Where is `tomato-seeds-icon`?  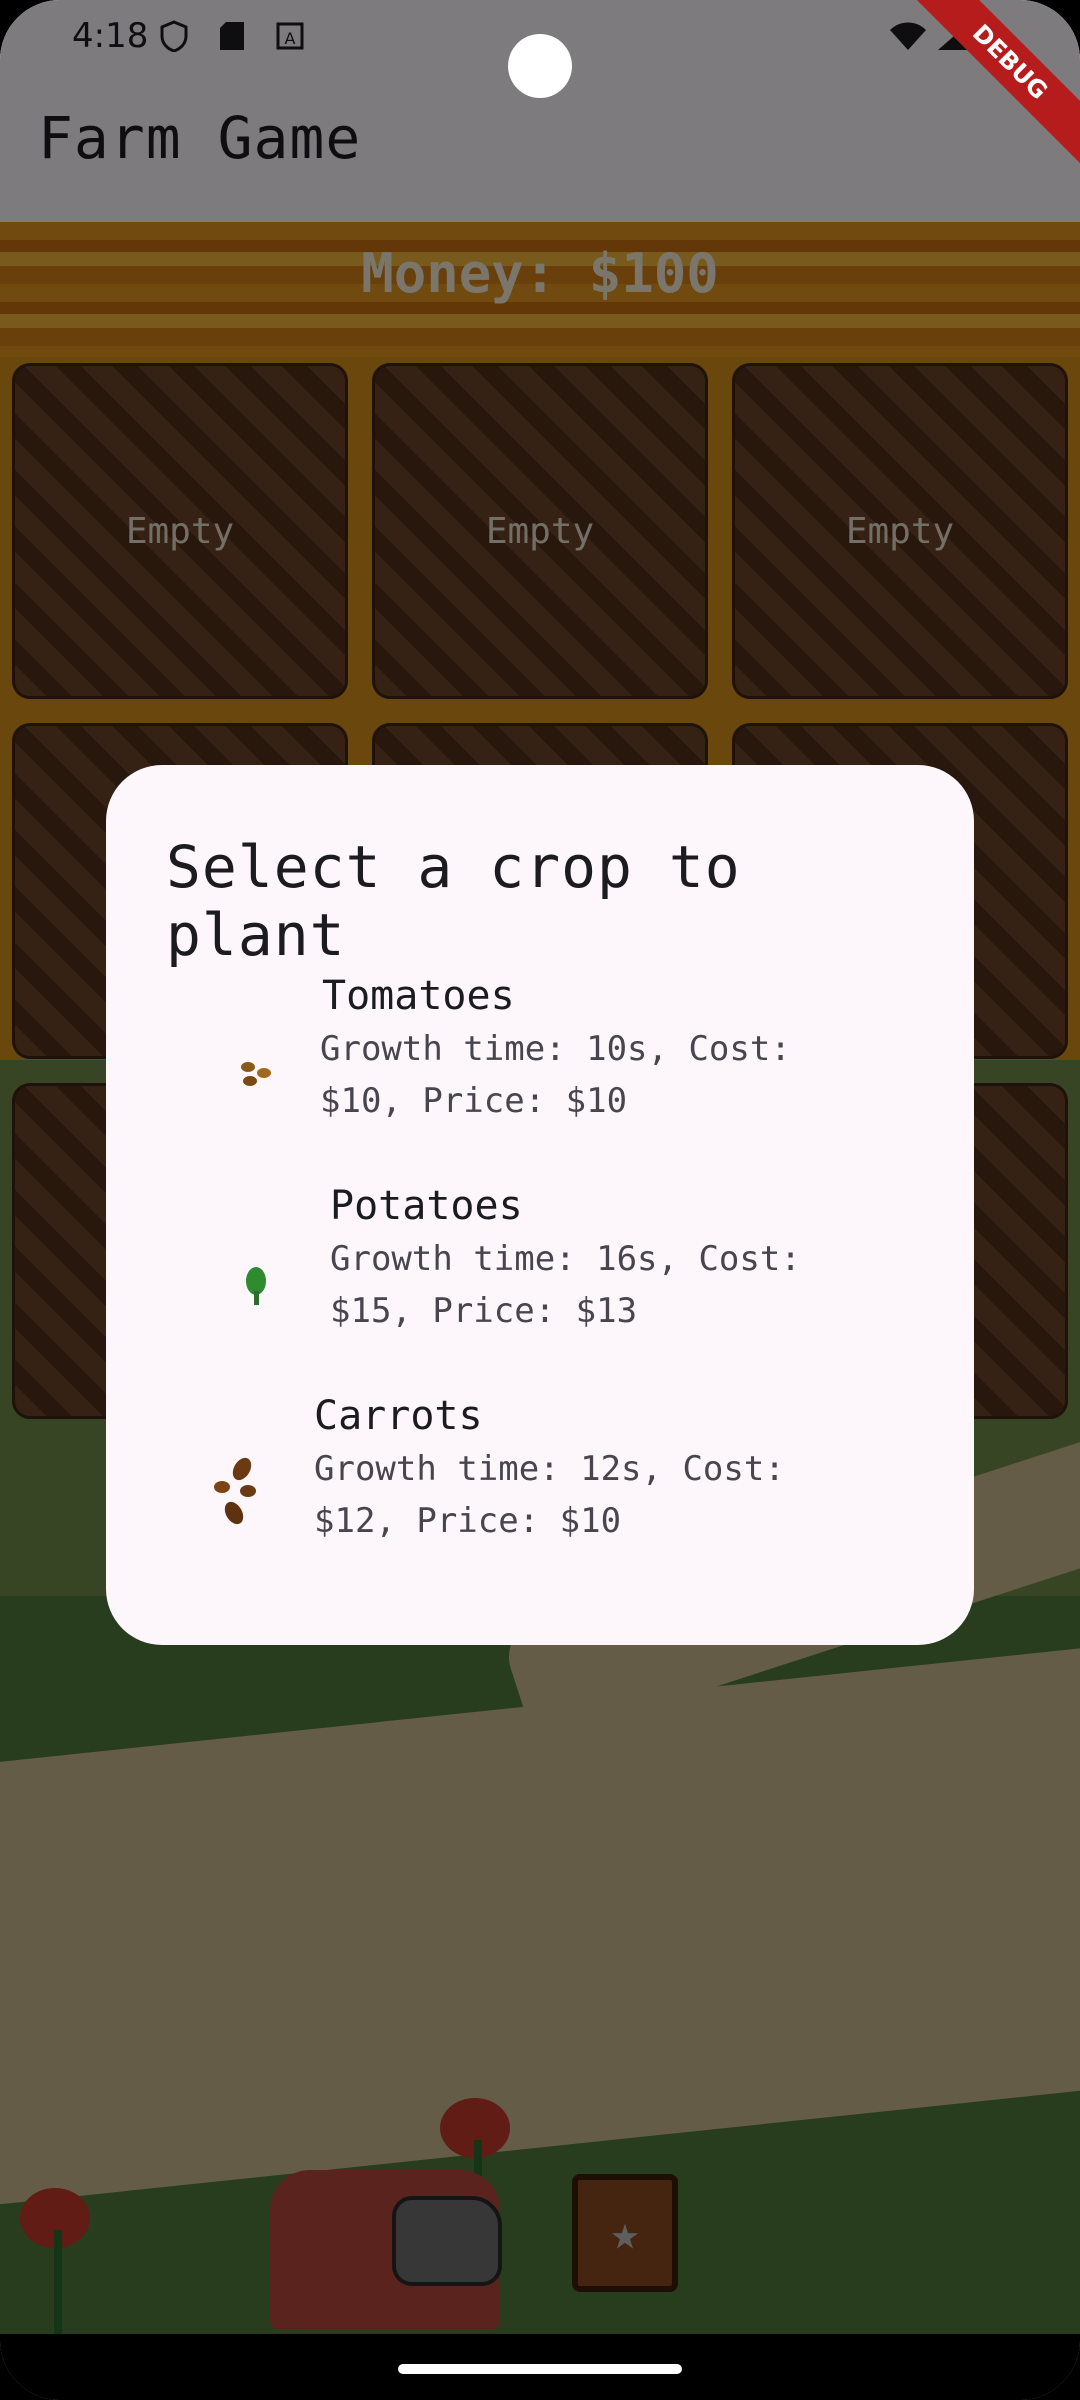 tomato-seeds-icon is located at coordinates (256, 1074).